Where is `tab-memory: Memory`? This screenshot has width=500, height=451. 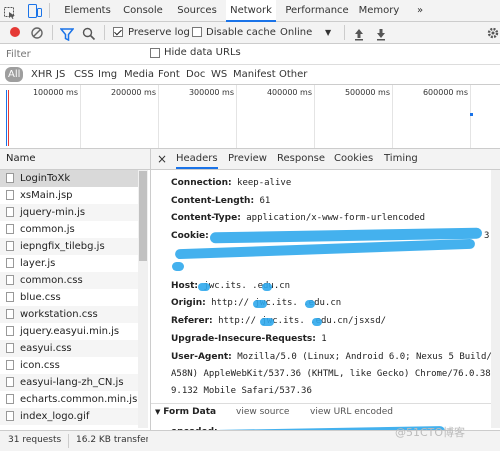
tab-memory: Memory is located at coordinates (379, 10).